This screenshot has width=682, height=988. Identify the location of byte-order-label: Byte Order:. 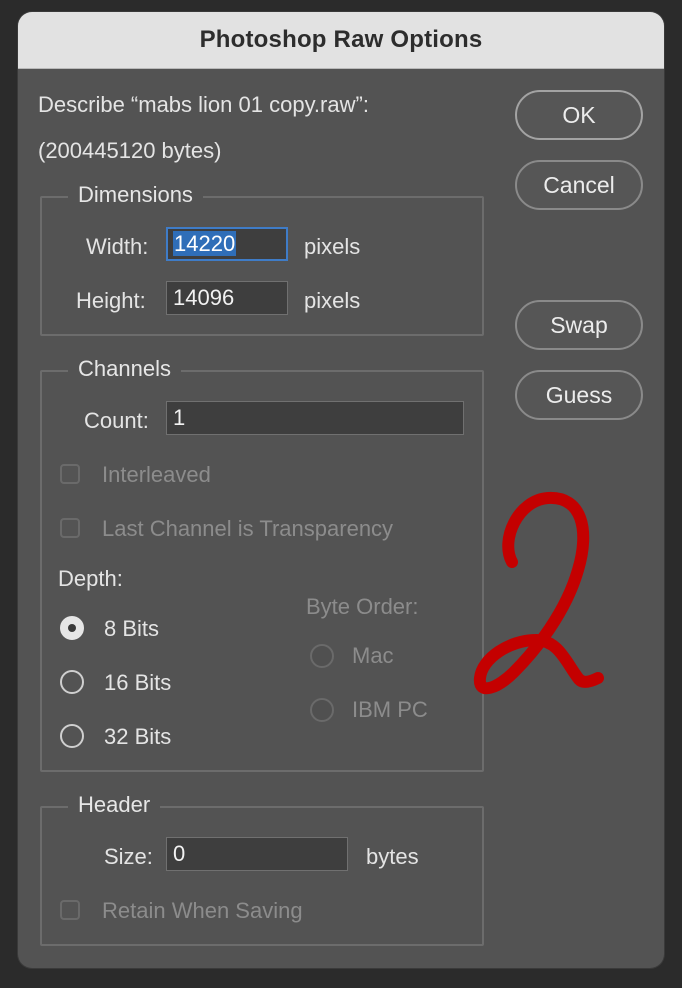
(362, 606).